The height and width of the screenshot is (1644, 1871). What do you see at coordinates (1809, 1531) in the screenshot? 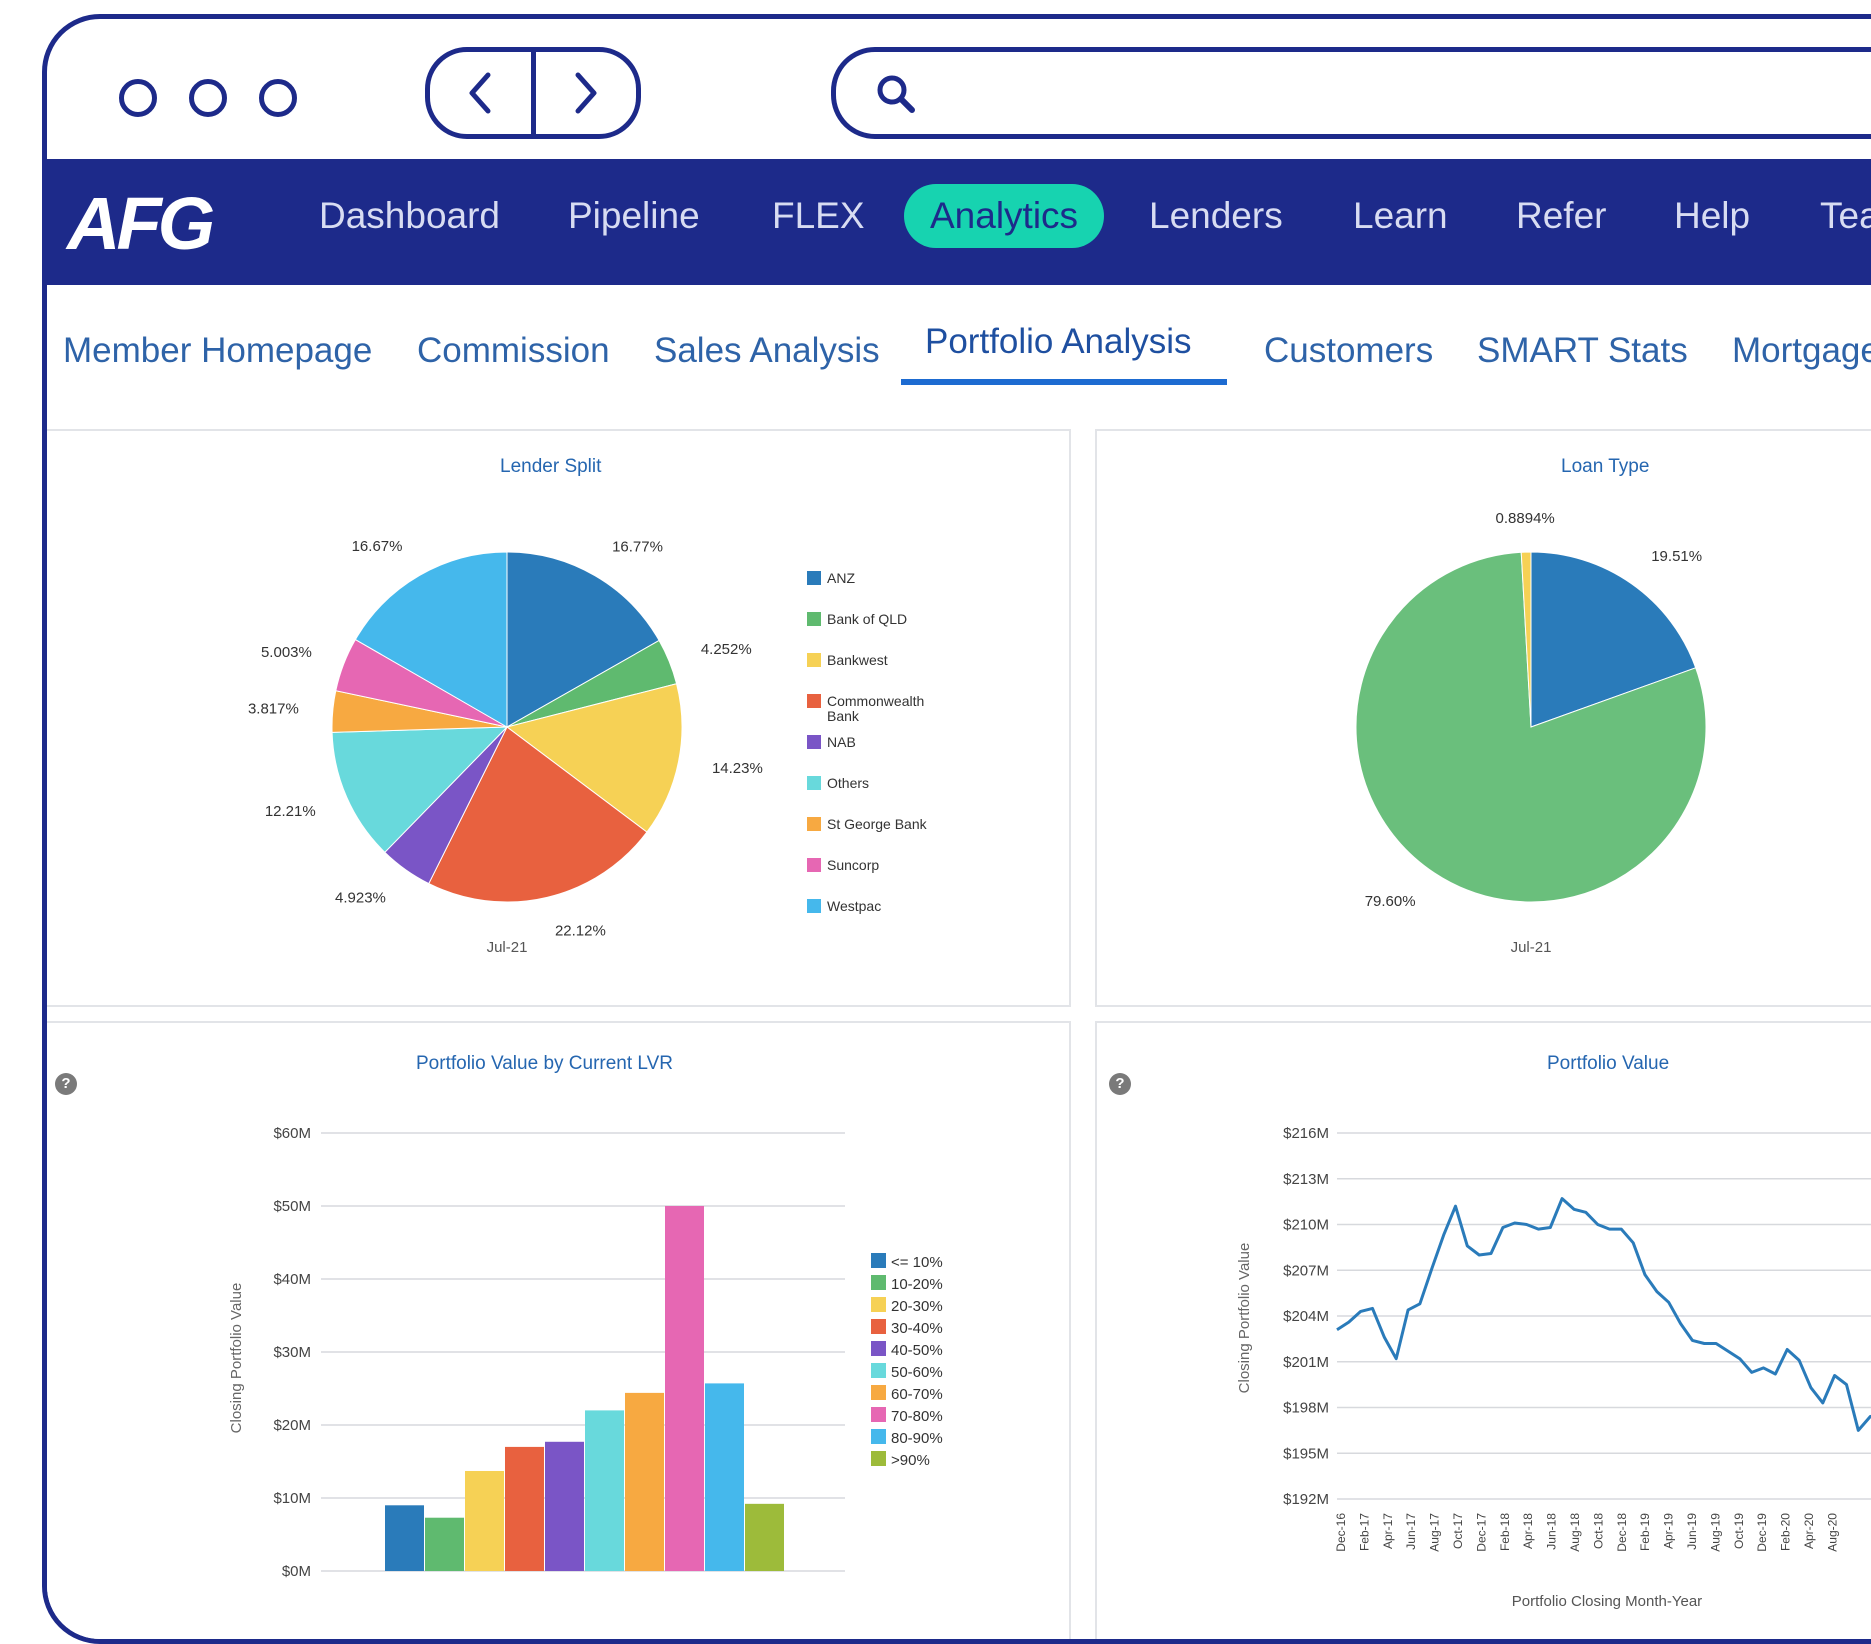
I see `x-tick-label: Apr-20` at bounding box center [1809, 1531].